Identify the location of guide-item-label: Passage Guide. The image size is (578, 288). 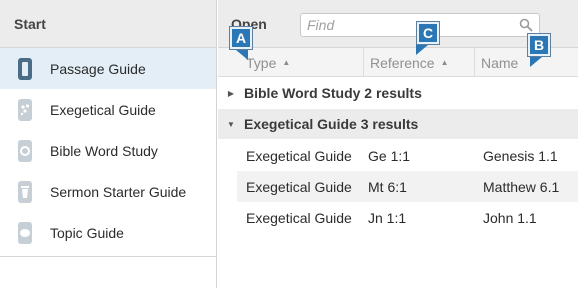
(98, 68).